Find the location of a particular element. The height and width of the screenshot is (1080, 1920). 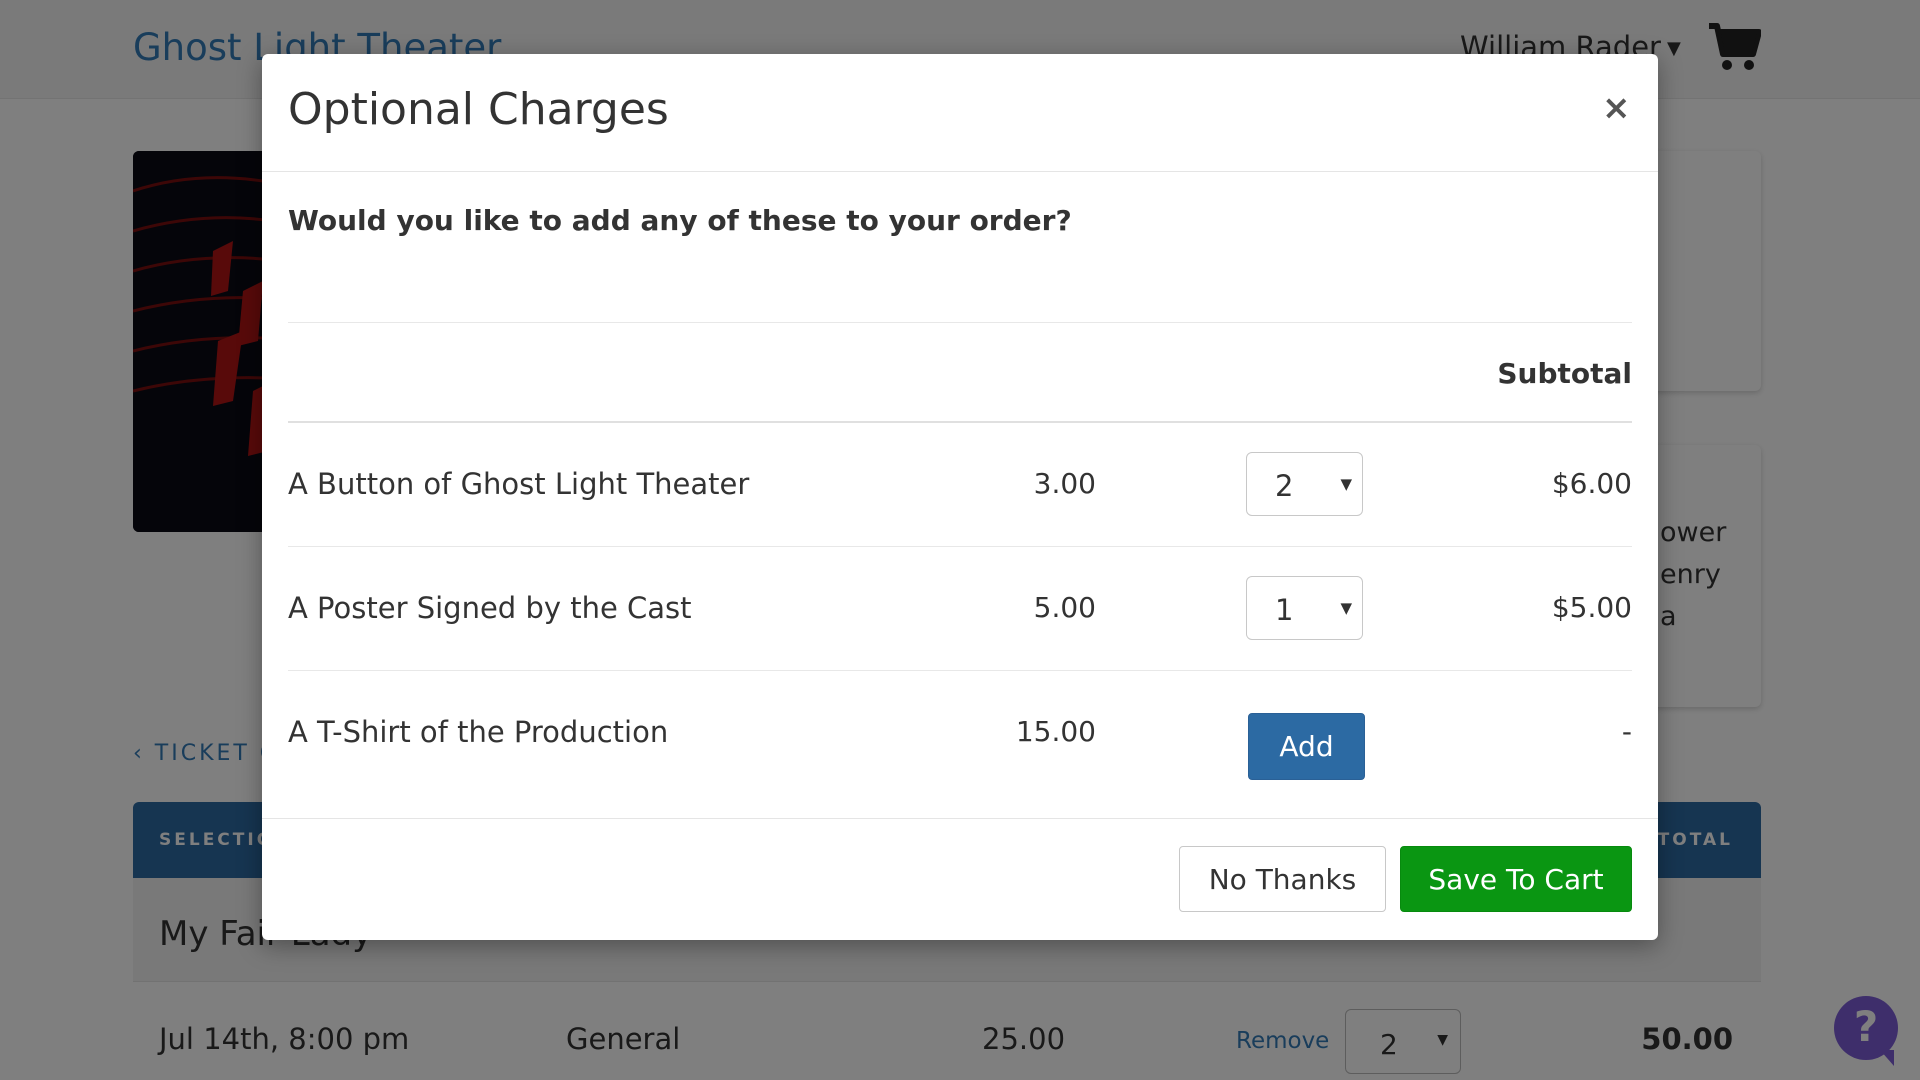

item-price: 3.00 is located at coordinates (1064, 483).